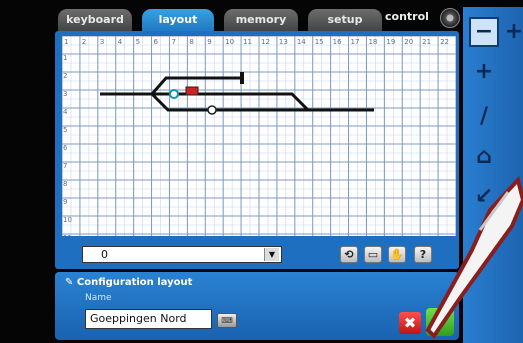  I want to click on diagonal-track-icon: /, so click(484, 117).